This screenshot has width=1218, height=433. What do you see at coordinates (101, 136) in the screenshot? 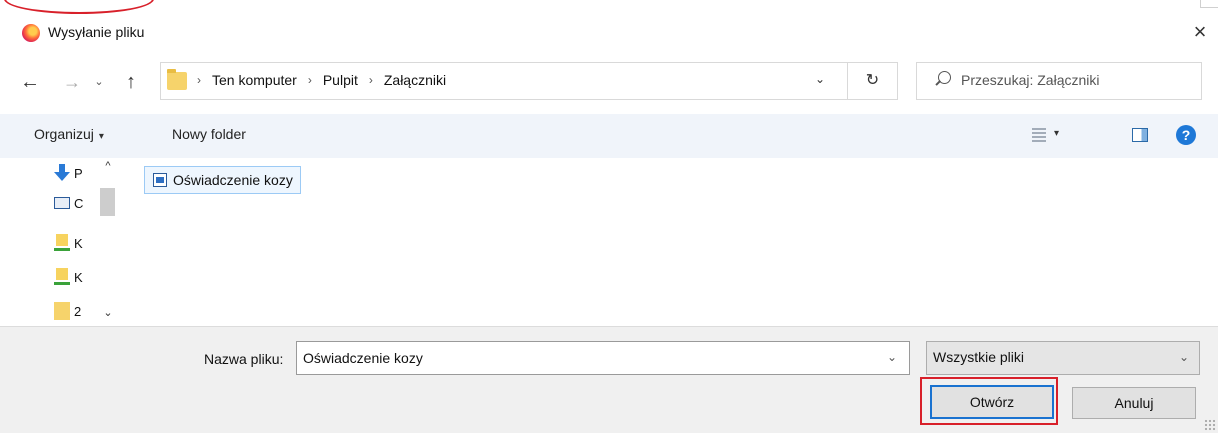
I see `caret-down-icon: ▾` at bounding box center [101, 136].